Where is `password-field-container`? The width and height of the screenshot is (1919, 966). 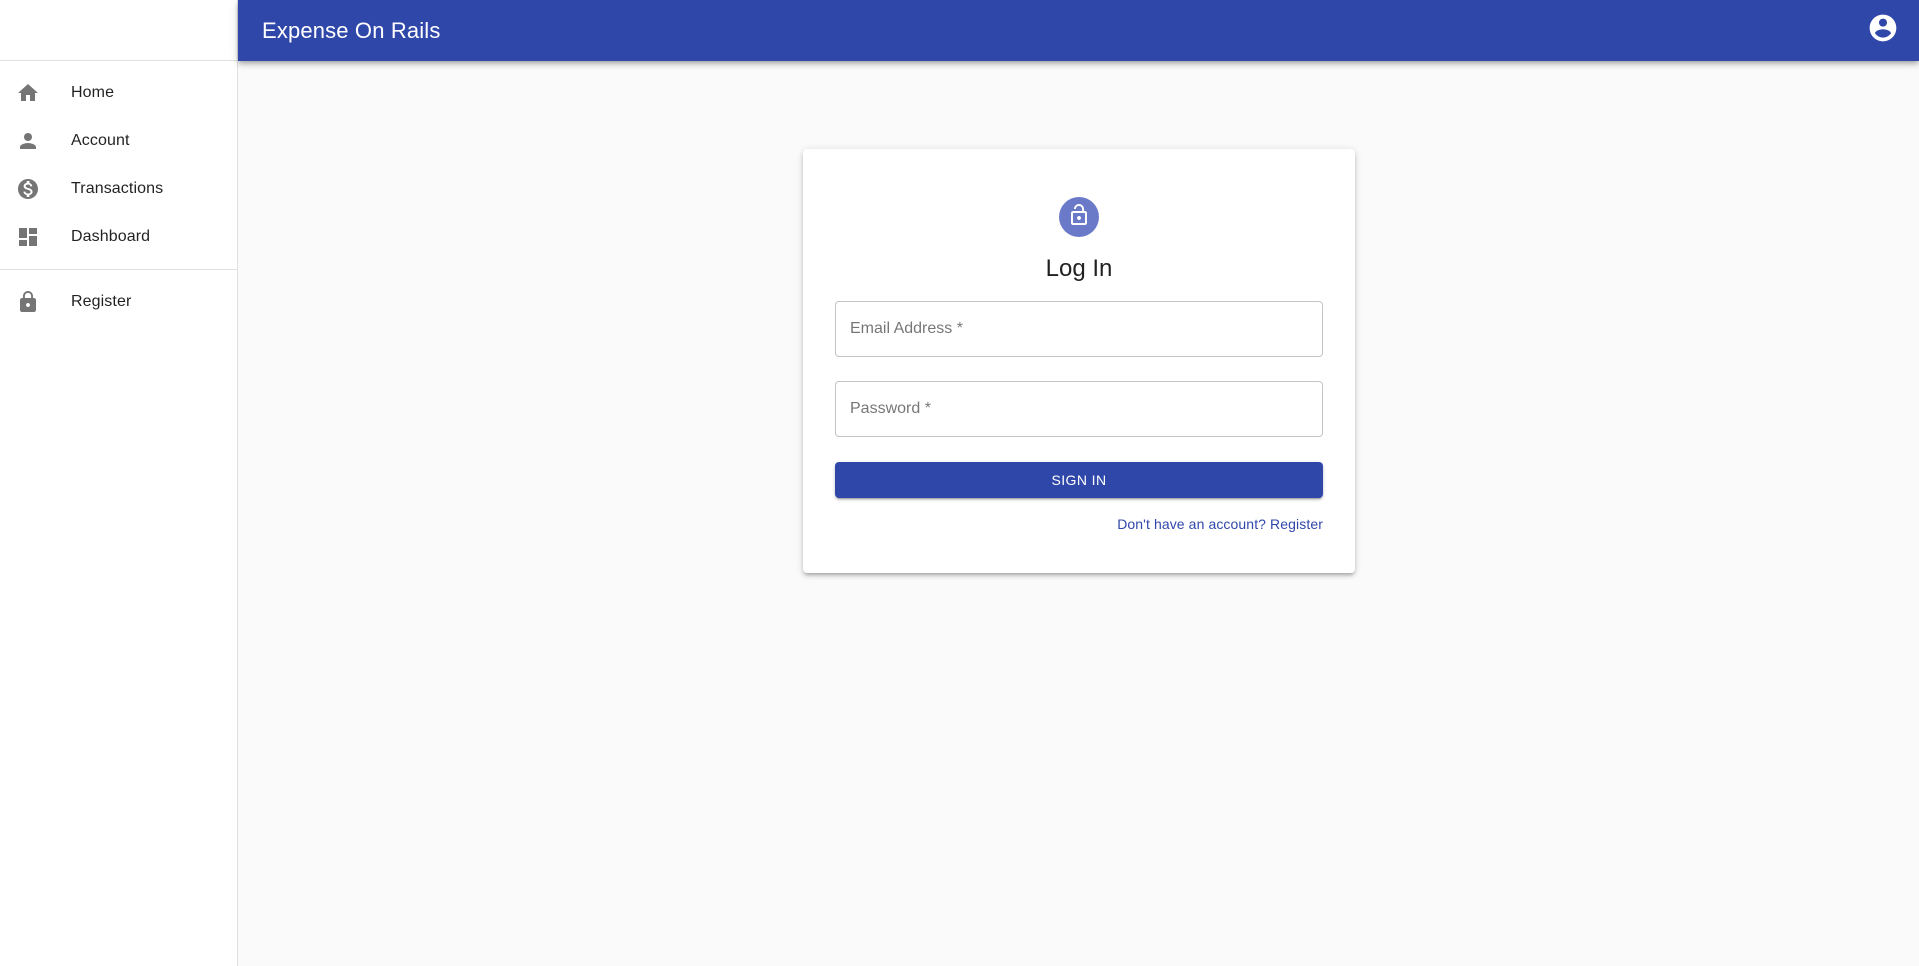 password-field-container is located at coordinates (1079, 409).